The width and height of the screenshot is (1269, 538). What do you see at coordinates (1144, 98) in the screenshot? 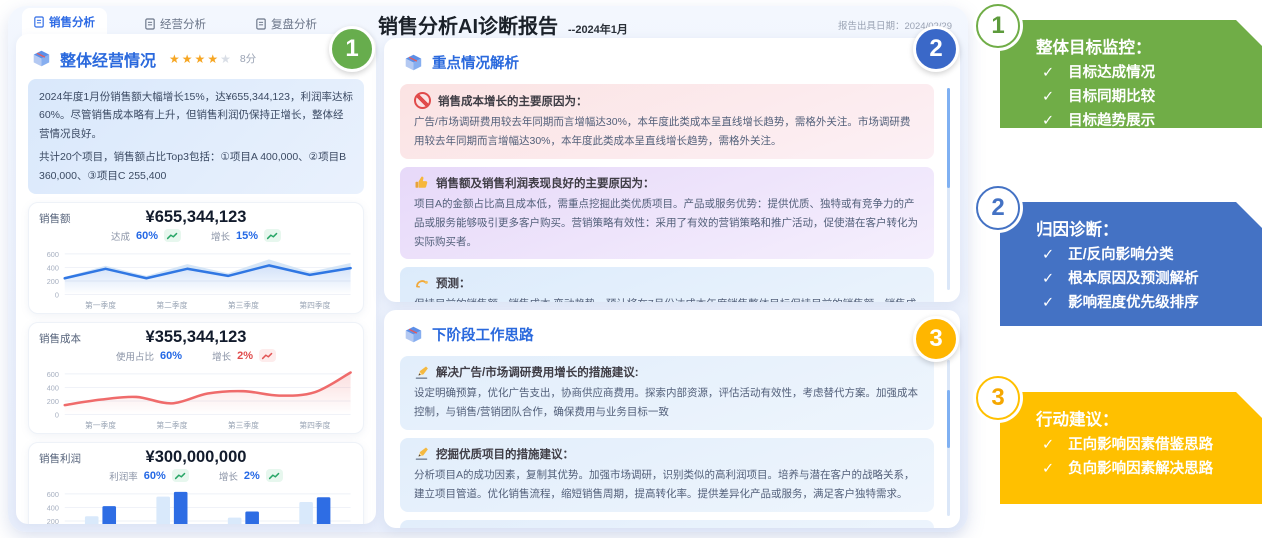
I see `annotation-item: 目标同期比较` at bounding box center [1144, 98].